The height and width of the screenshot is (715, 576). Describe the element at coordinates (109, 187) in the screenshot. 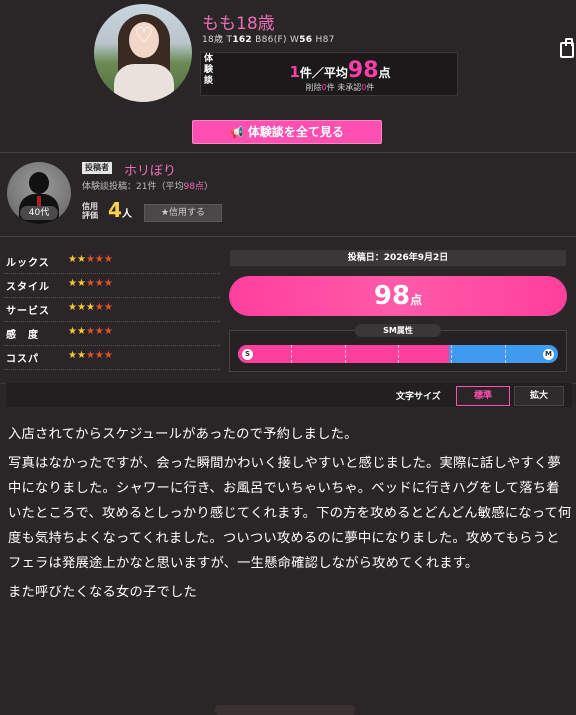

I see `posts-label: 体験談投稿：` at that location.